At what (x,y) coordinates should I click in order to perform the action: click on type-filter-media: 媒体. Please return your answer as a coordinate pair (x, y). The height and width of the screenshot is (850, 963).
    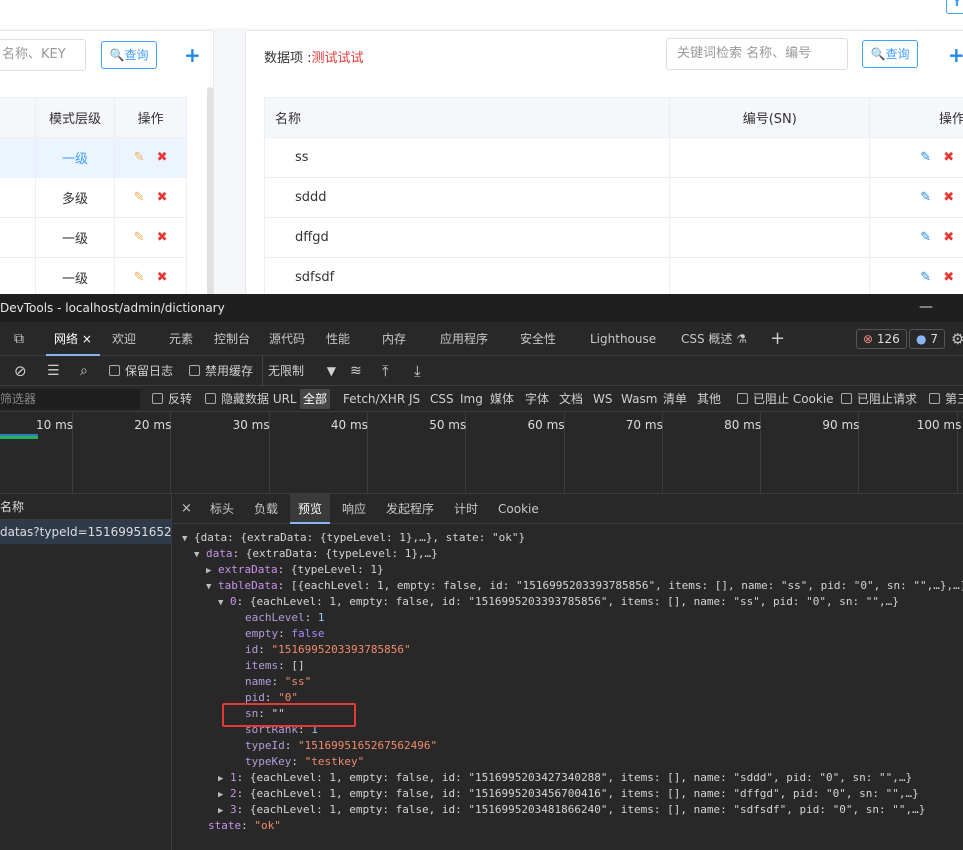
    Looking at the image, I should click on (502, 399).